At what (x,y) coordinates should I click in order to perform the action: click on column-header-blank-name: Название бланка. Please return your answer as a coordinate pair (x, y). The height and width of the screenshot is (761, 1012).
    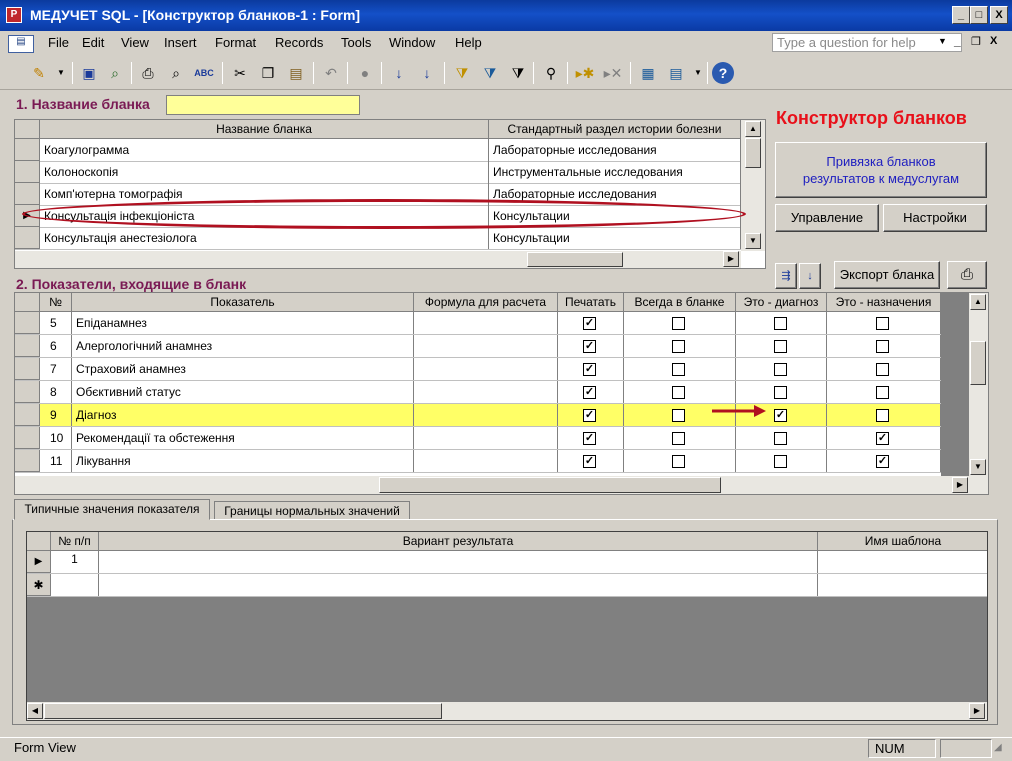
    Looking at the image, I should click on (264, 129).